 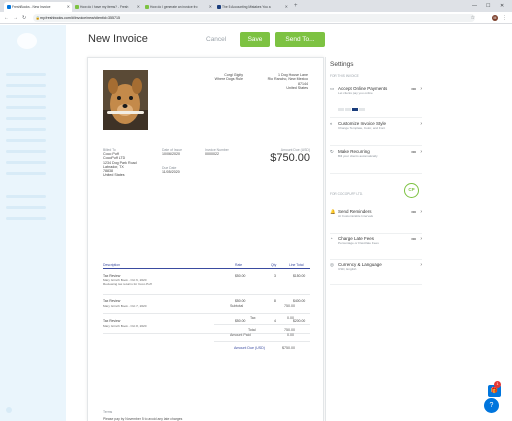 I want to click on browser-menu-icon: ⋮, so click(x=504, y=18).